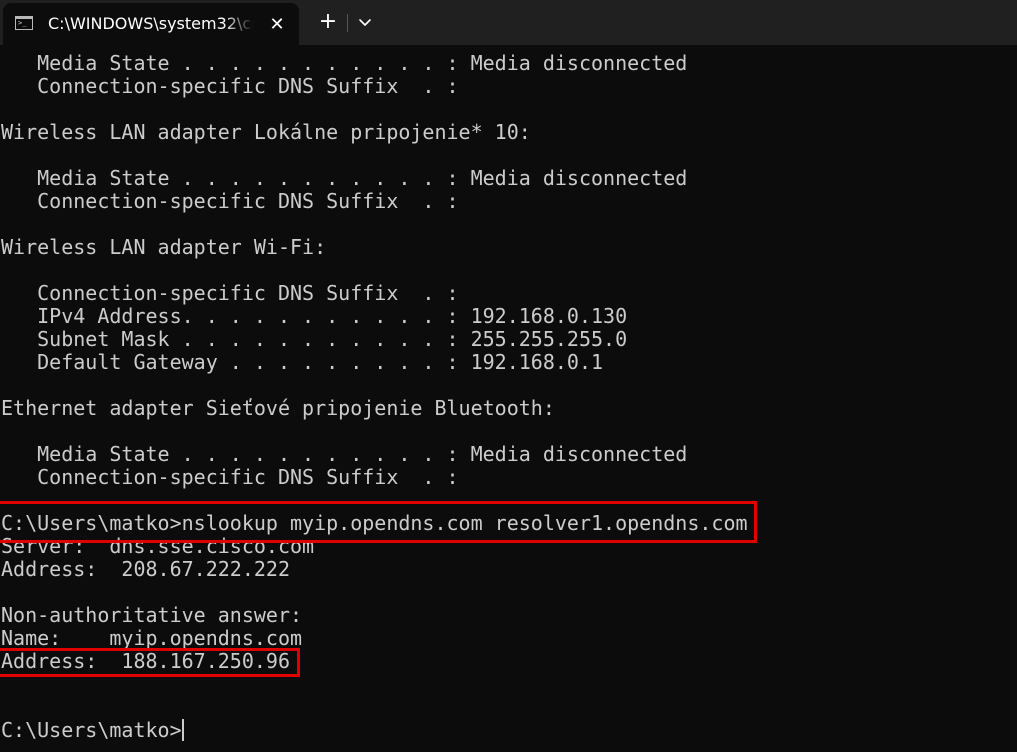 Image resolution: width=1017 pixels, height=752 pixels. What do you see at coordinates (506, 569) in the screenshot?
I see `console-line: Address: 208.67.222.222` at bounding box center [506, 569].